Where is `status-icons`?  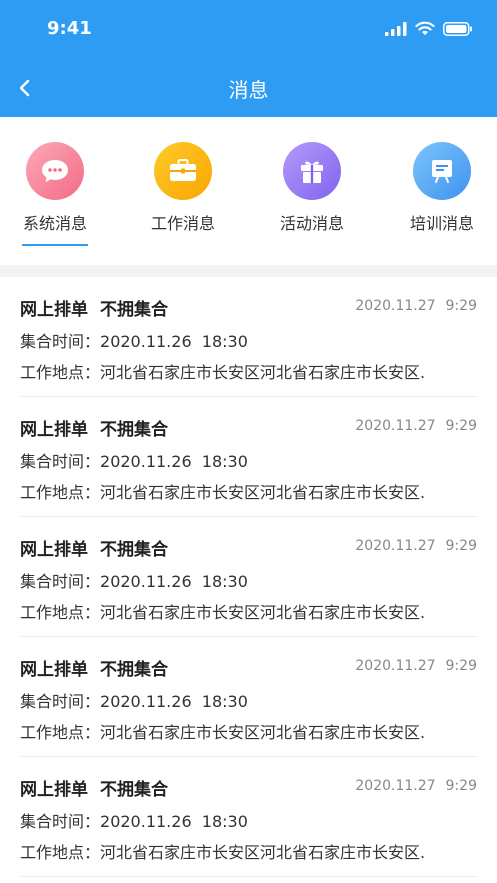 status-icons is located at coordinates (429, 28).